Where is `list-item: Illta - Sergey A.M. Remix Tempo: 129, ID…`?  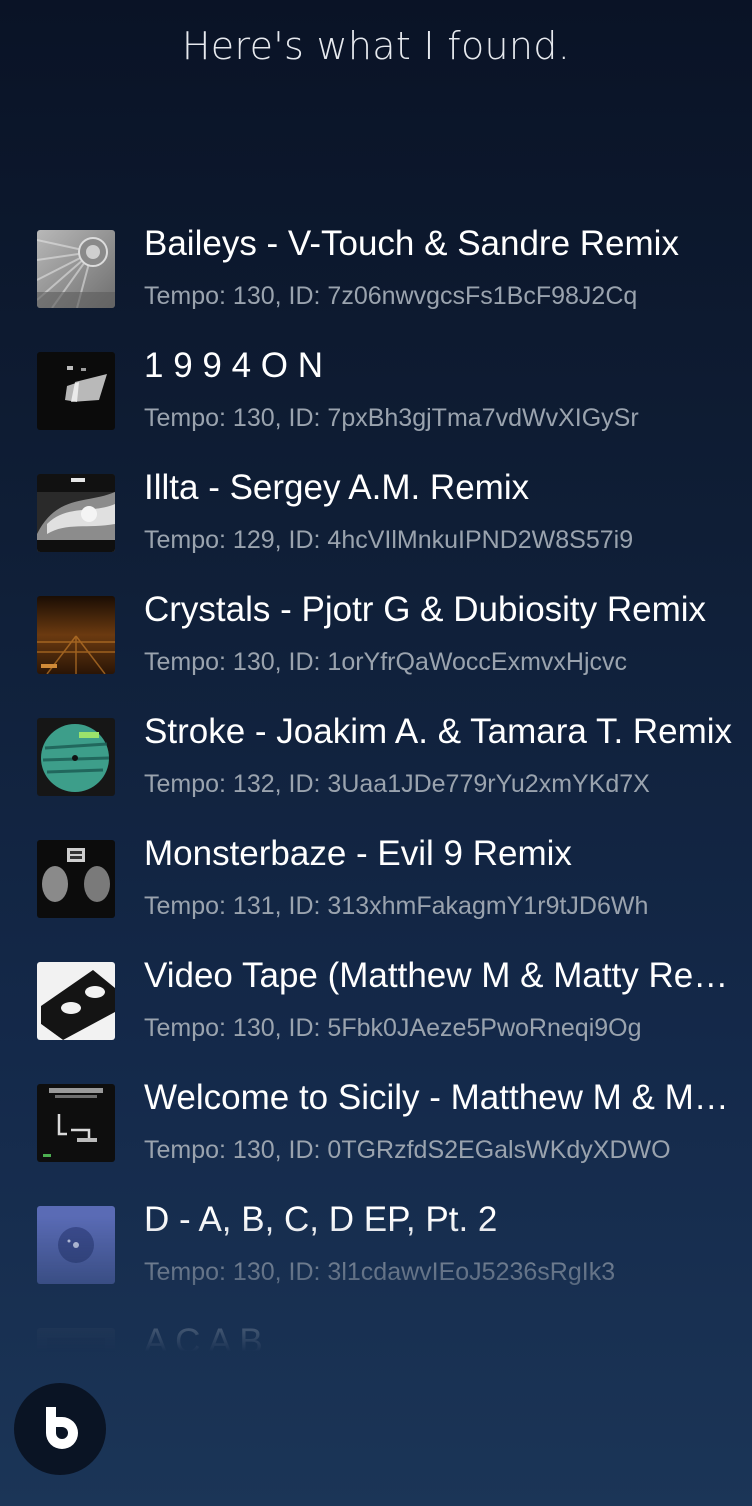
list-item: Illta - Sergey A.M. Remix Tempo: 129, ID… is located at coordinates (376, 516).